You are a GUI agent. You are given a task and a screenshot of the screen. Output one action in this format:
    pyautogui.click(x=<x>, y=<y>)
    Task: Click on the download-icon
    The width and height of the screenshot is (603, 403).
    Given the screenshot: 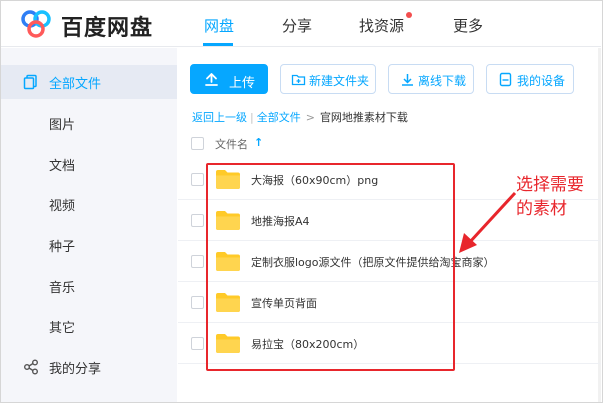 What is the action you would take?
    pyautogui.click(x=407, y=80)
    